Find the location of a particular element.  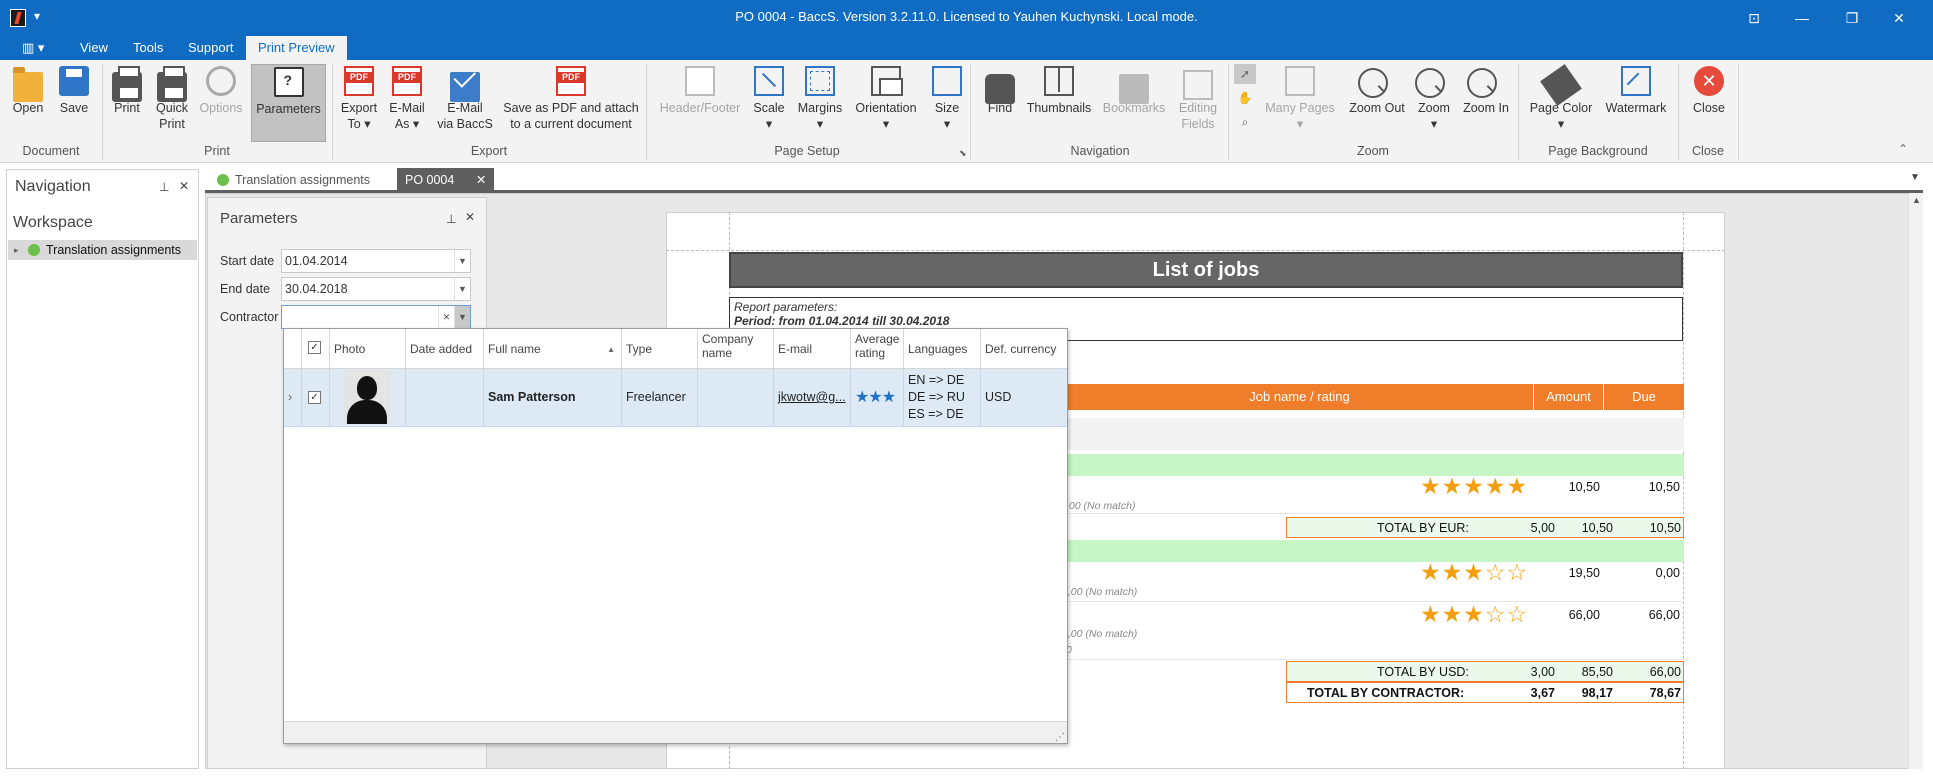

tab-po-0004: PO 0004 ✕ is located at coordinates (446, 180).